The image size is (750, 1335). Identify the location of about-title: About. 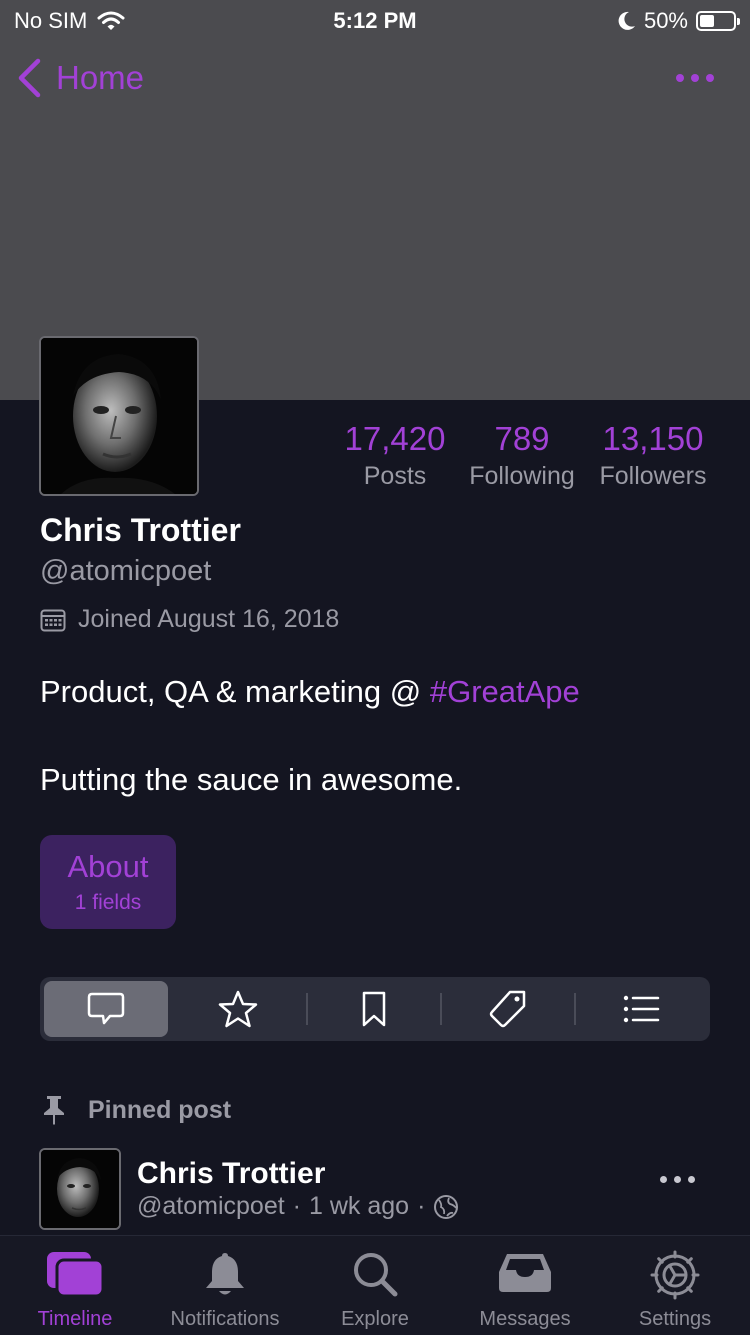
(108, 866).